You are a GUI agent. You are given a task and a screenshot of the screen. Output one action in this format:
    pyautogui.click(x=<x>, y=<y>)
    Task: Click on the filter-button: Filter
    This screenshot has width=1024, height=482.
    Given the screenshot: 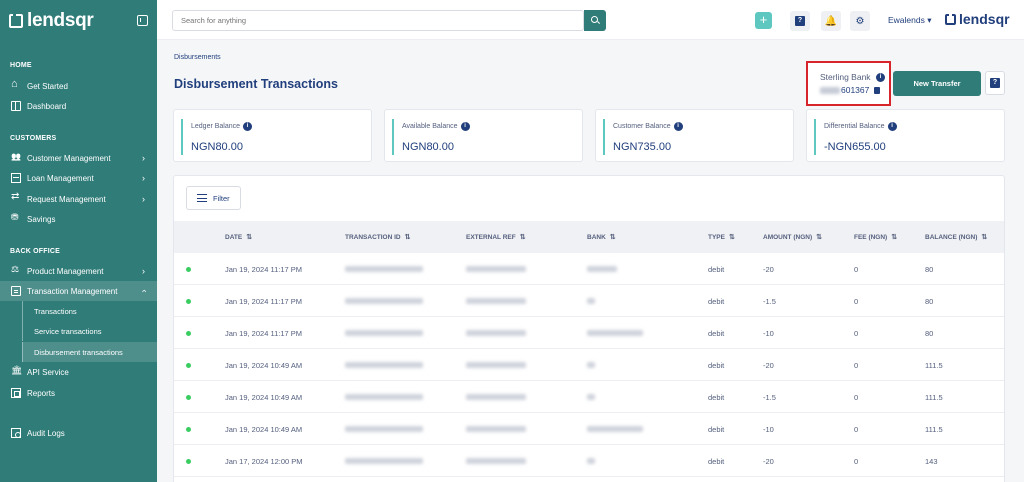 What is the action you would take?
    pyautogui.click(x=213, y=198)
    